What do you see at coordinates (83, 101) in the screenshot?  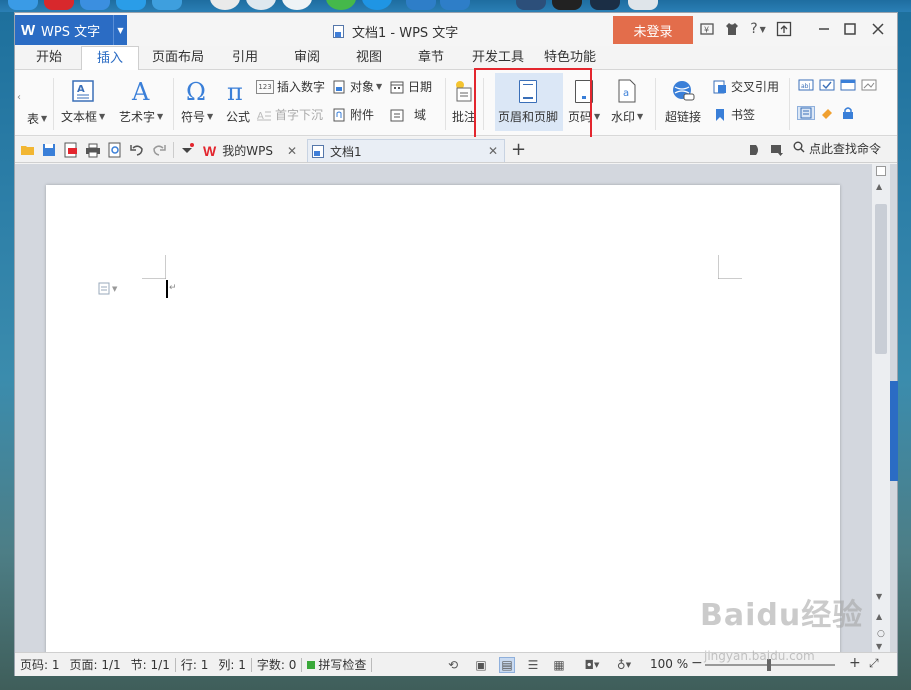 I see `textbox-button: A 文本框 ▼` at bounding box center [83, 101].